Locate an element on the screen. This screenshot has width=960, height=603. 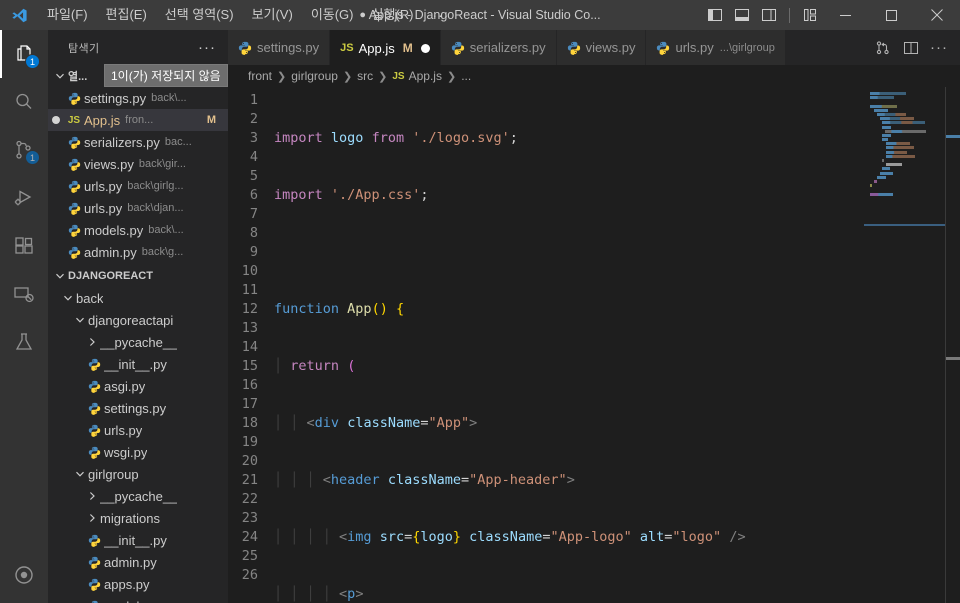
more-actions-icon: ··· is located at coordinates (939, 48).